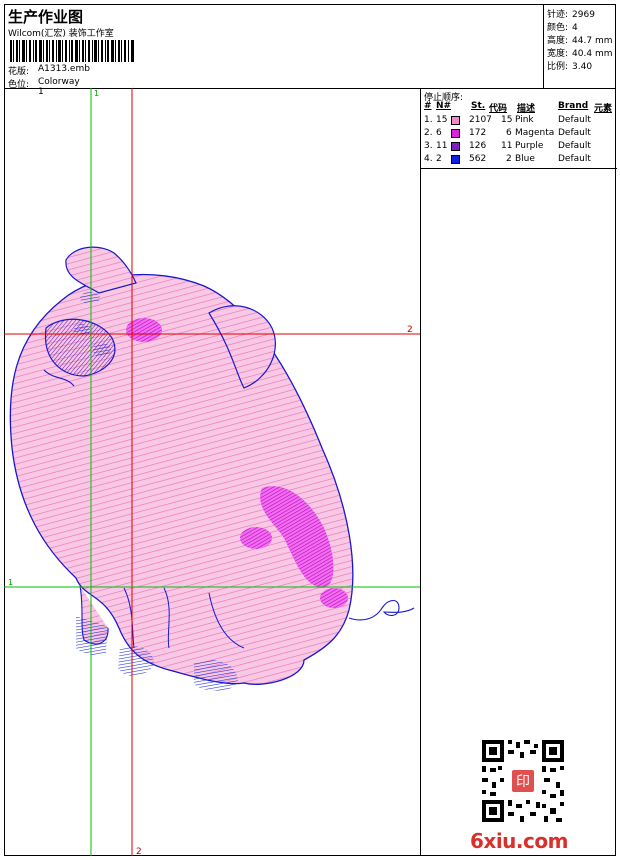  I want to click on stat-scale: 比例: 3.40, so click(570, 67).